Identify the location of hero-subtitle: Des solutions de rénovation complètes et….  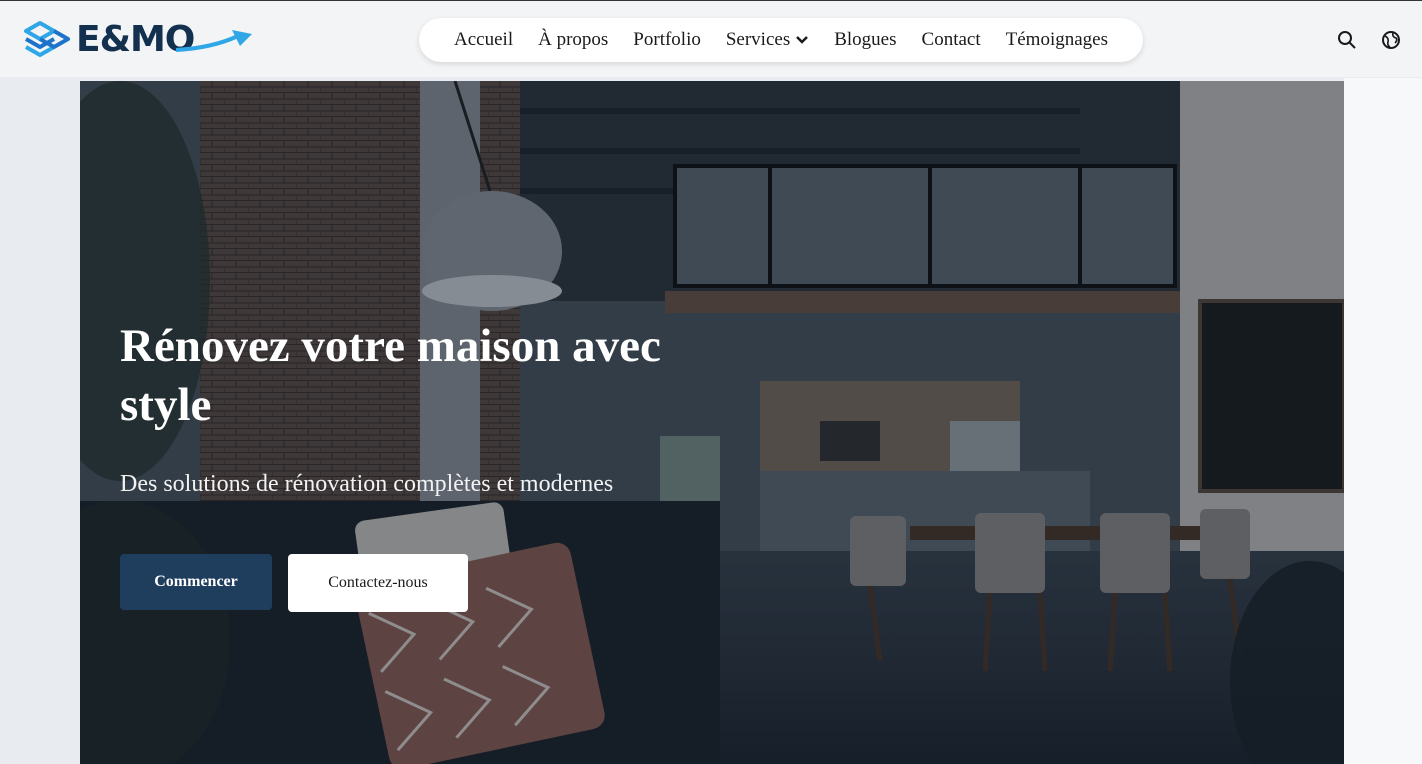
(367, 484).